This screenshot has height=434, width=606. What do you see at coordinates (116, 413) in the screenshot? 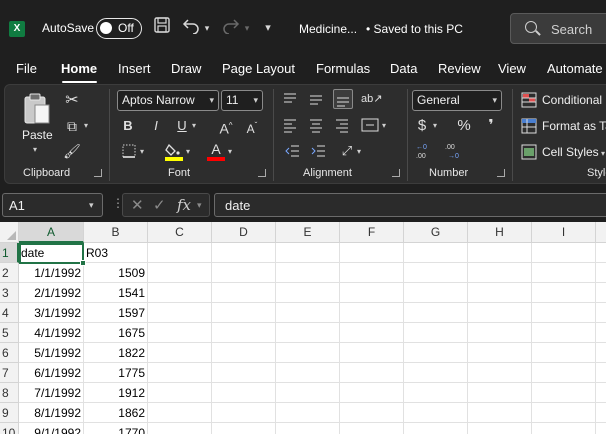
I see `cell-b9: 1862` at bounding box center [116, 413].